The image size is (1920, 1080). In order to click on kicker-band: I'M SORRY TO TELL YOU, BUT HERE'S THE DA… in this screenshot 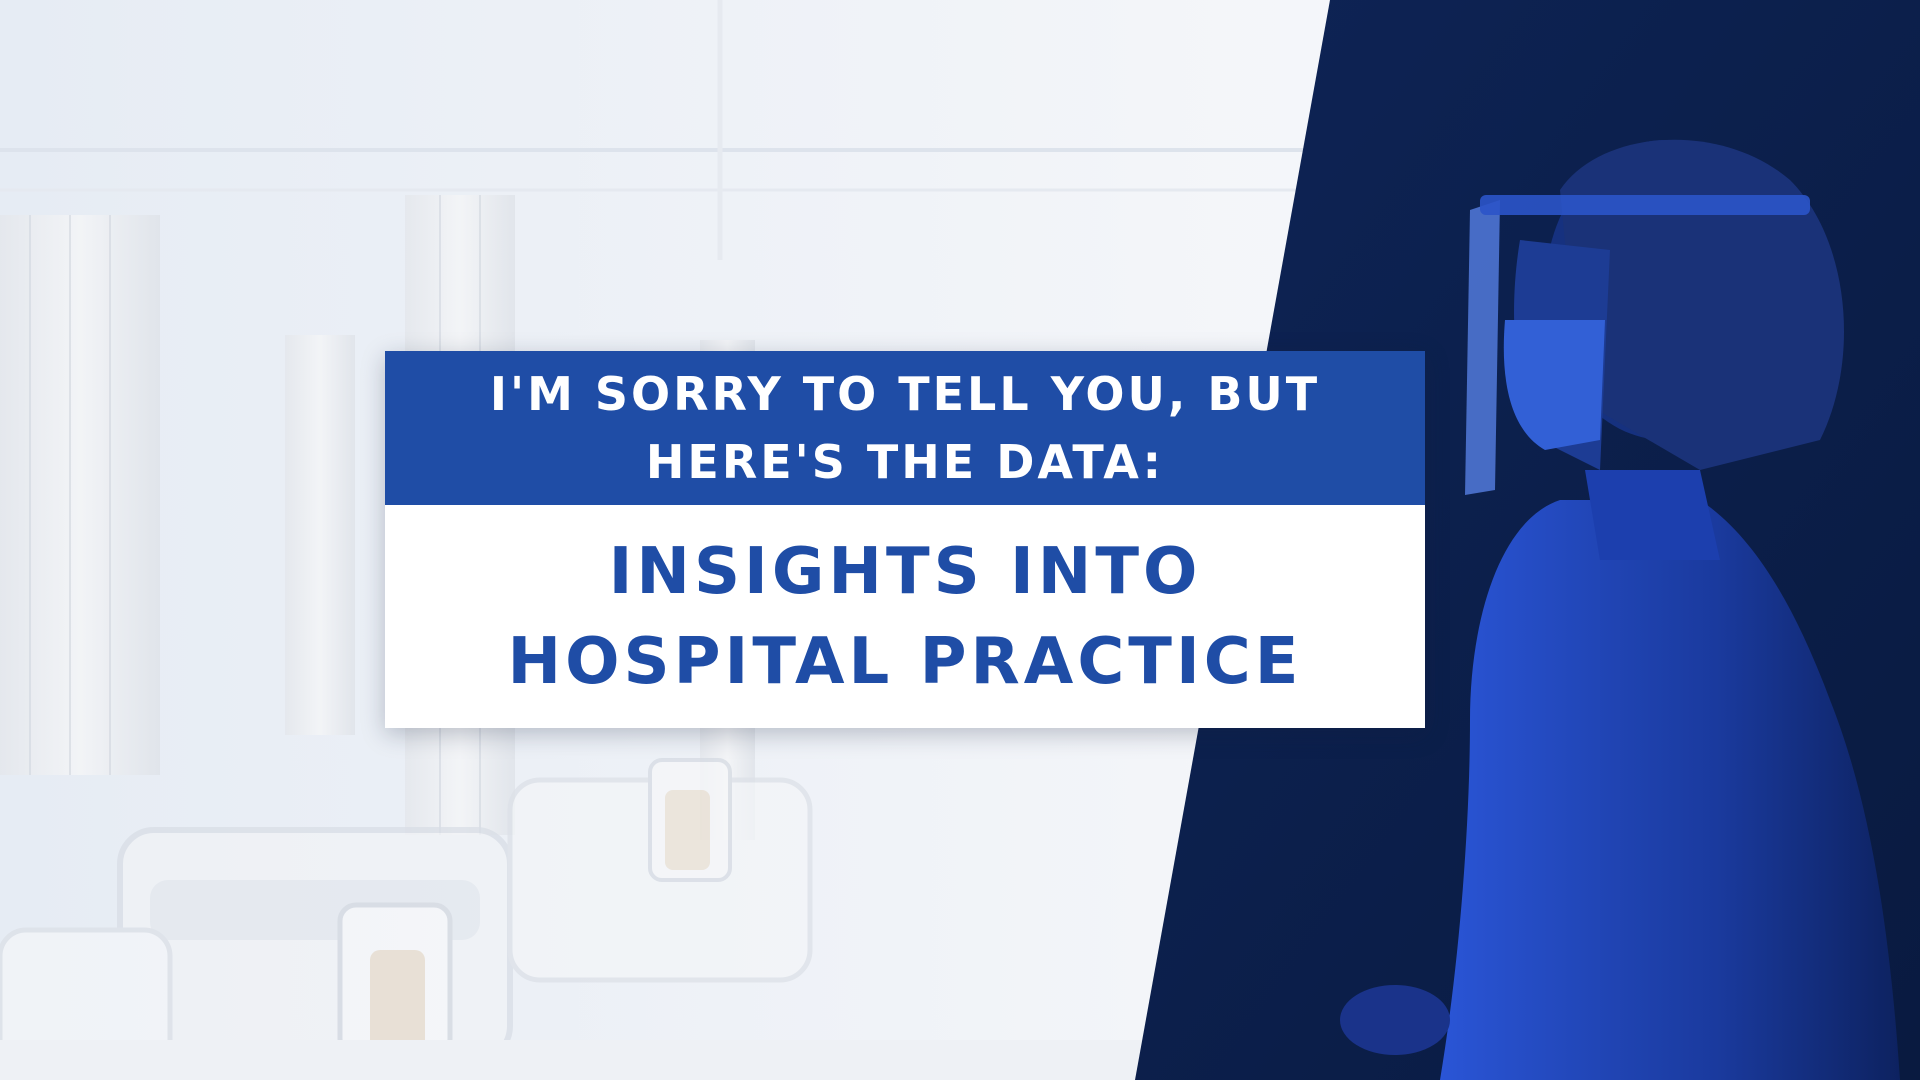, I will do `click(905, 428)`.